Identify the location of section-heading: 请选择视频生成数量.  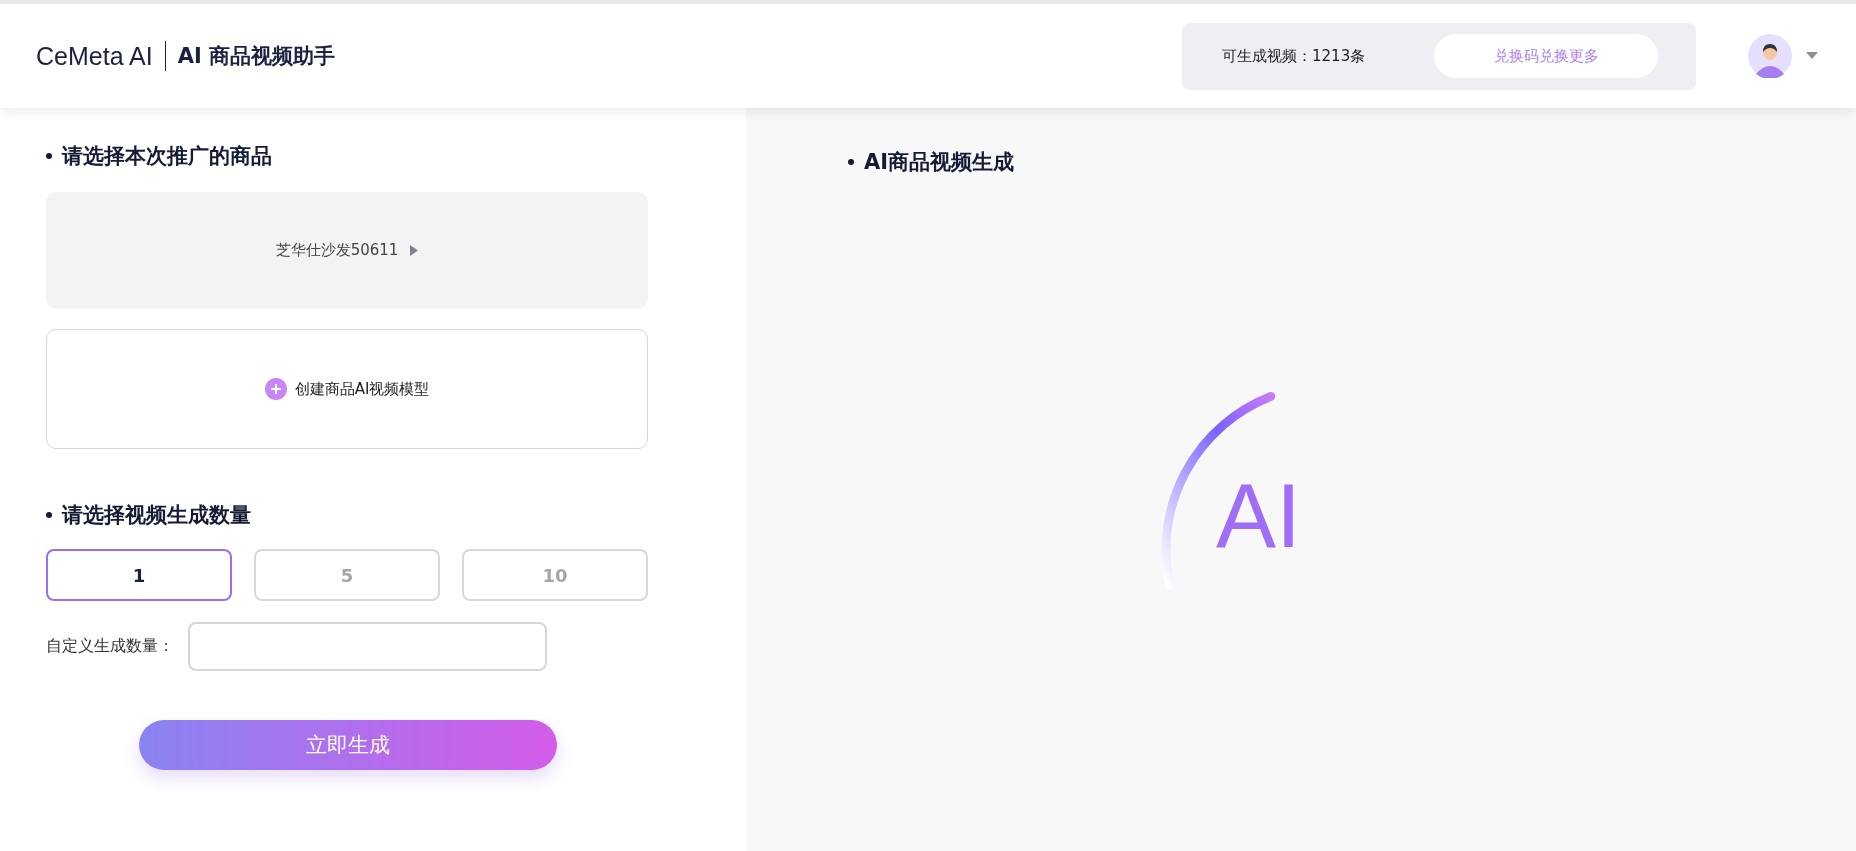
(156, 515).